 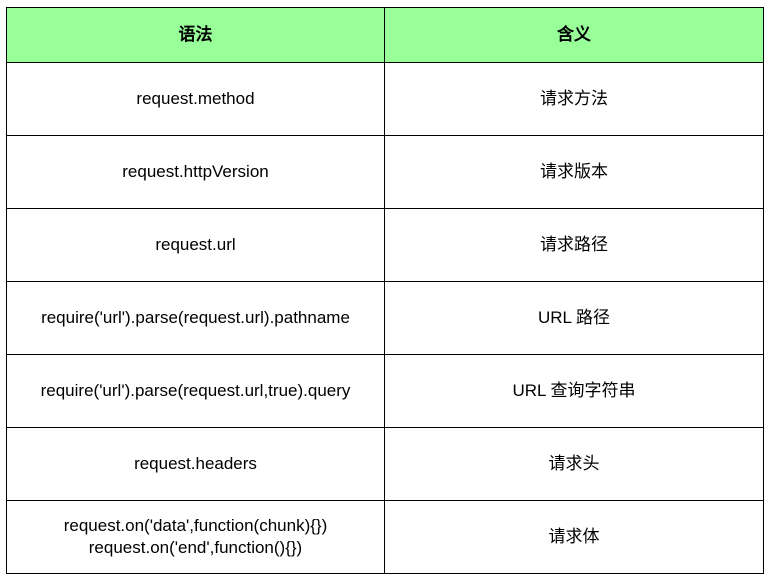 What do you see at coordinates (195, 99) in the screenshot?
I see `syntax-cell: request.method` at bounding box center [195, 99].